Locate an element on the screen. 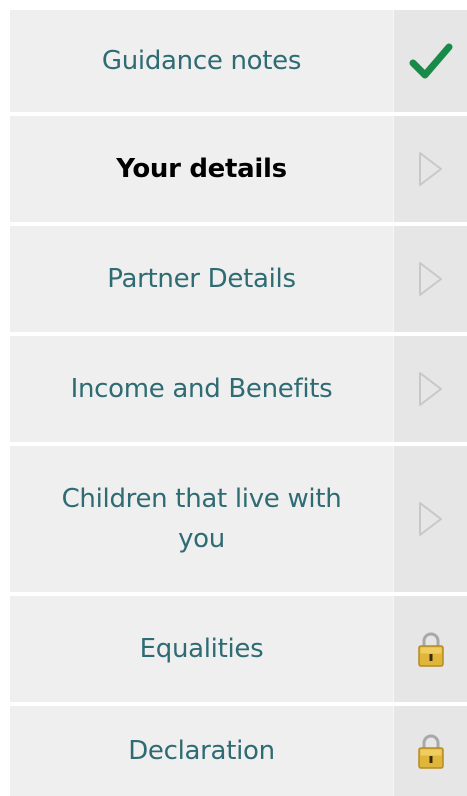 This screenshot has height=796, width=467. nav-item-label-cell: Equalities is located at coordinates (201, 649).